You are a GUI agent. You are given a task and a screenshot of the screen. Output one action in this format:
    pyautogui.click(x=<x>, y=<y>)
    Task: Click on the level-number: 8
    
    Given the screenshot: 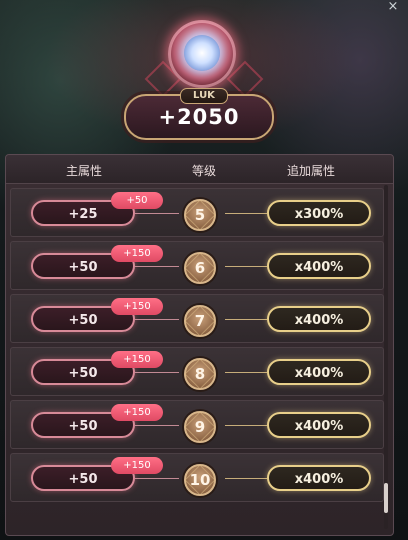 What is the action you would take?
    pyautogui.click(x=200, y=374)
    